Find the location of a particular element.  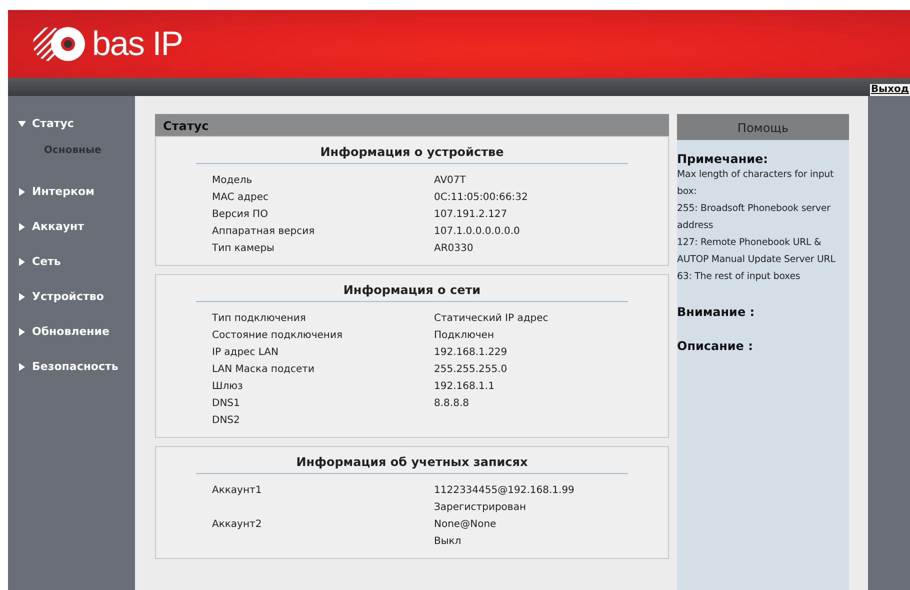

field-value: 1122334455@192.168.1.99 is located at coordinates (505, 491).